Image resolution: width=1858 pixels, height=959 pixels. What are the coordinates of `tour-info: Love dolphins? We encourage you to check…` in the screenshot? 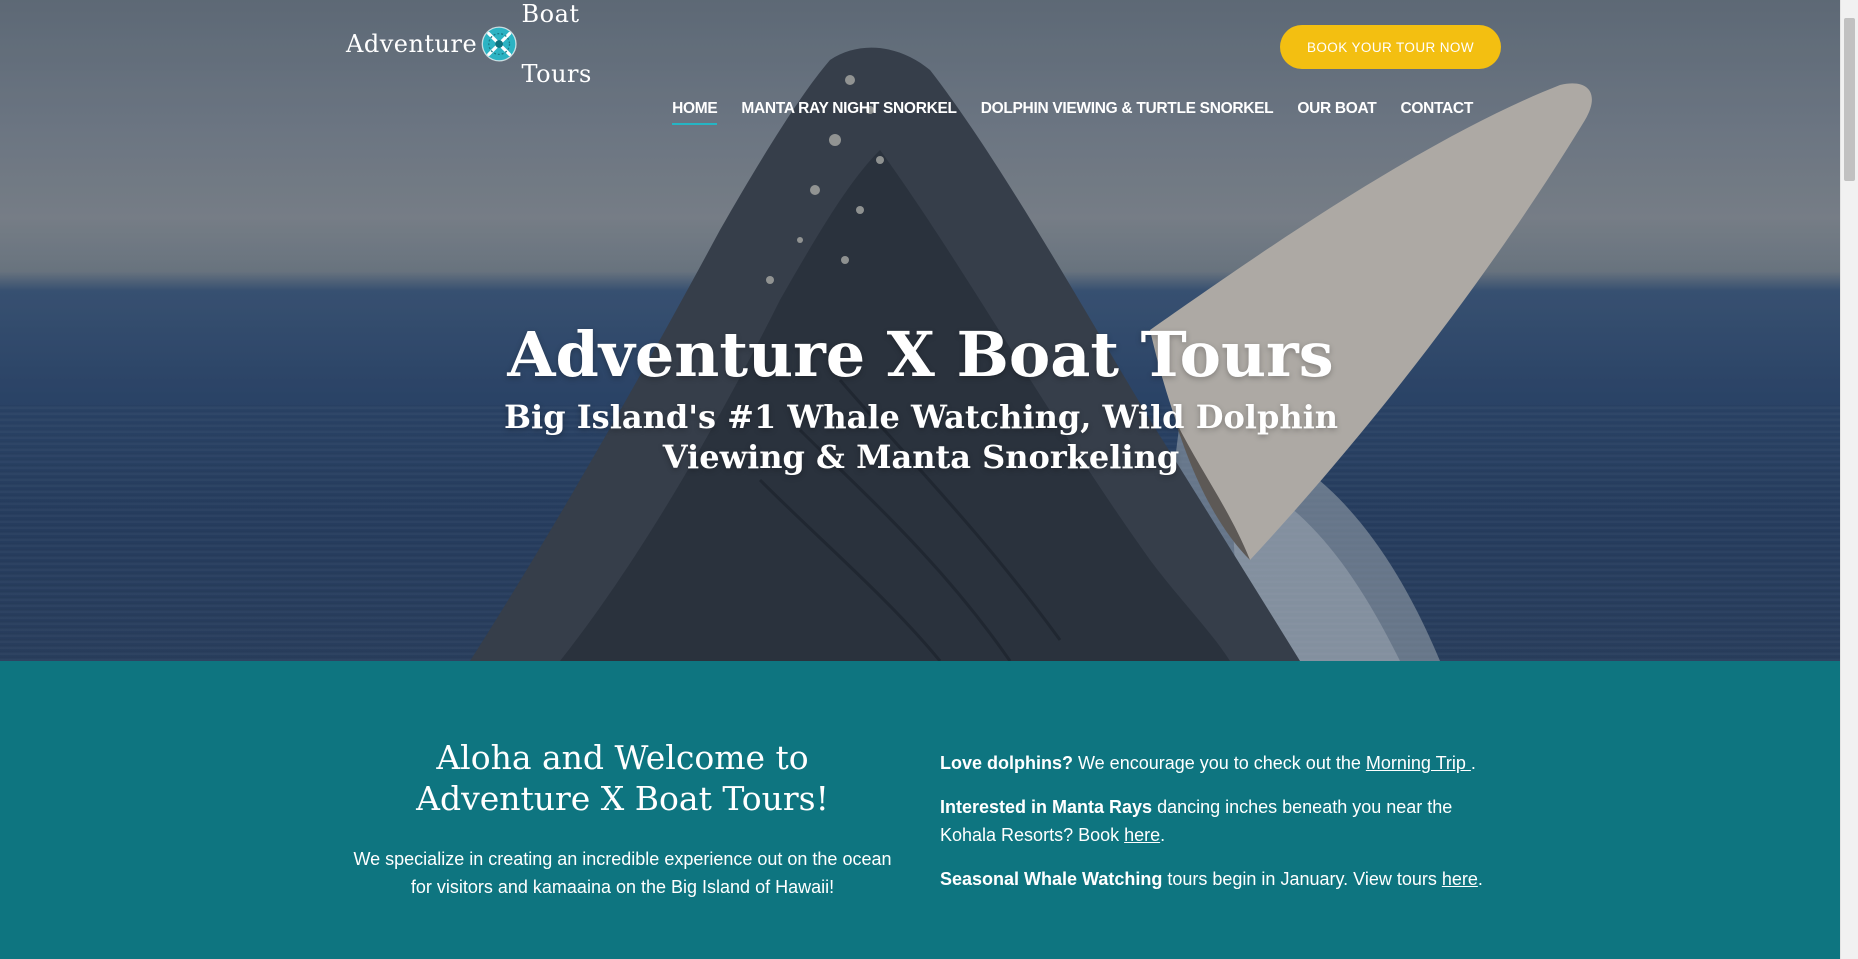 It's located at (1220, 829).